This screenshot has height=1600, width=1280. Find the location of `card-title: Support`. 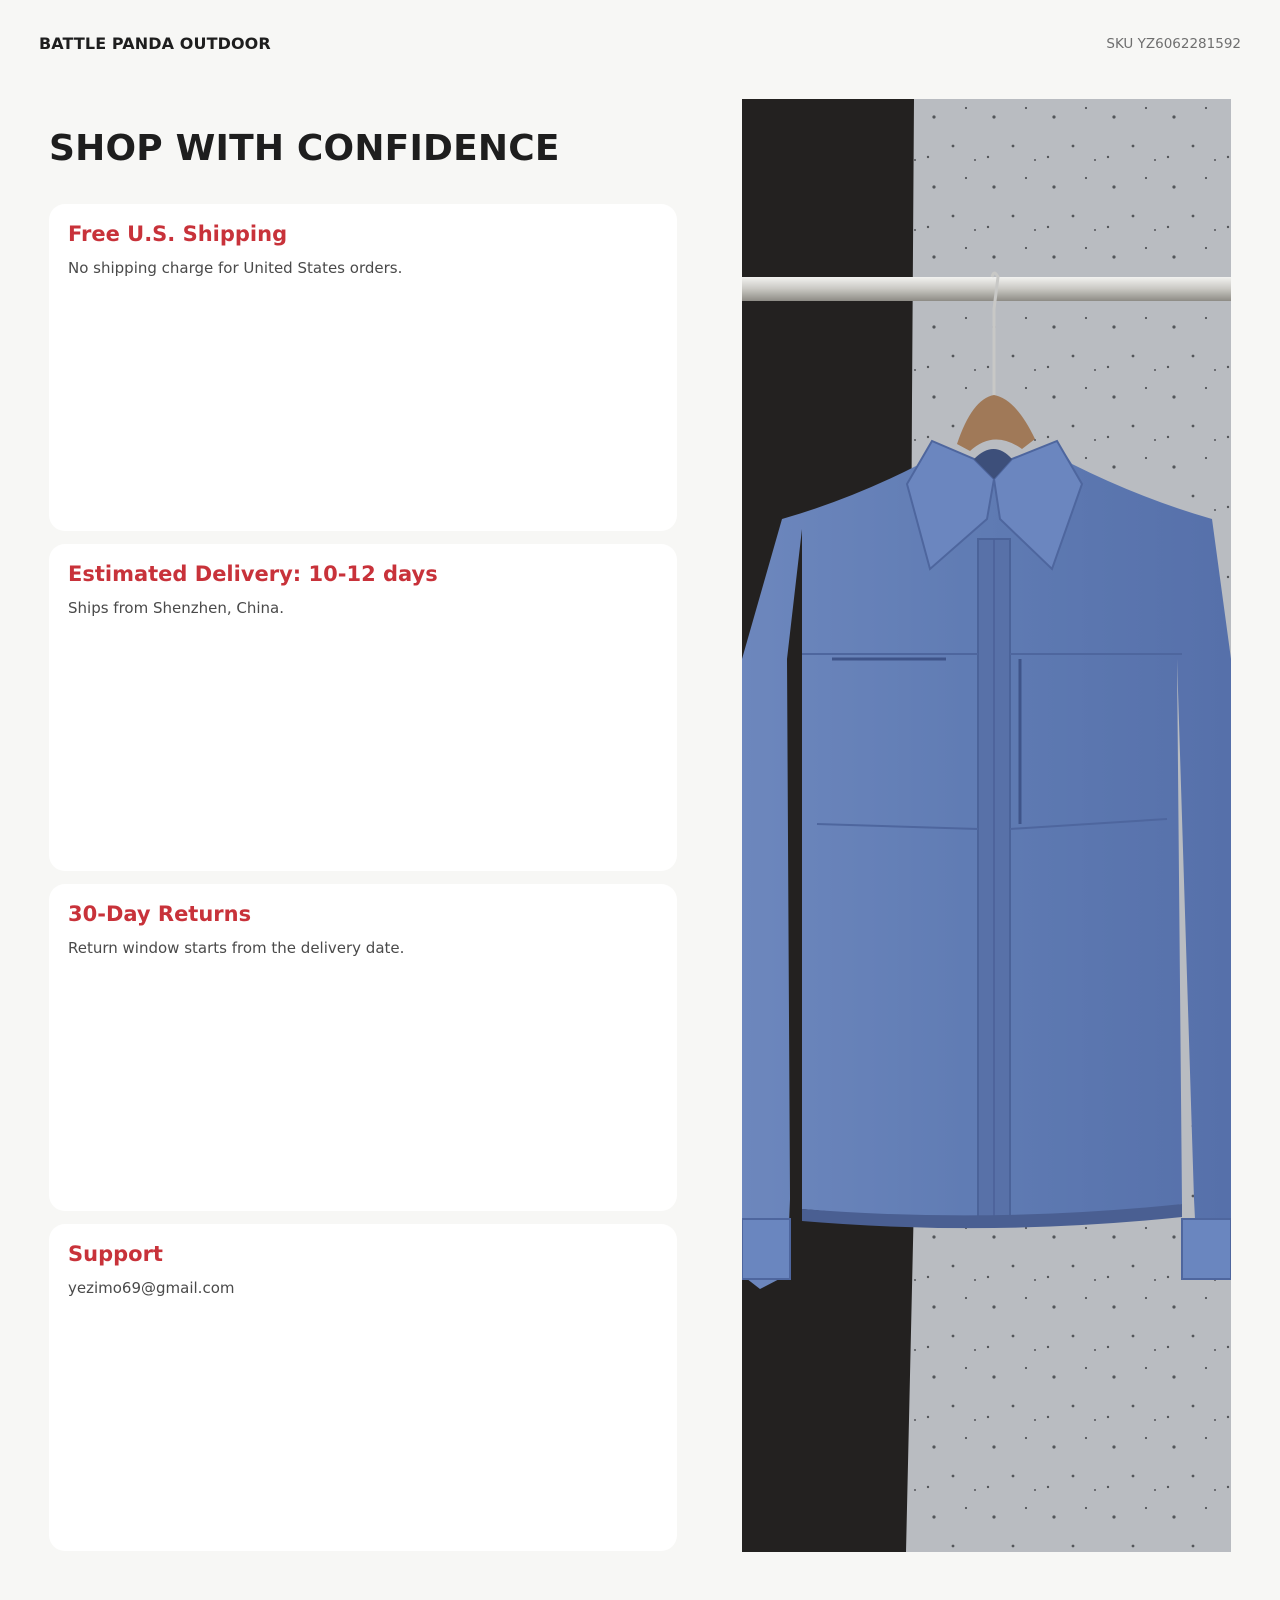

card-title: Support is located at coordinates (115, 1254).